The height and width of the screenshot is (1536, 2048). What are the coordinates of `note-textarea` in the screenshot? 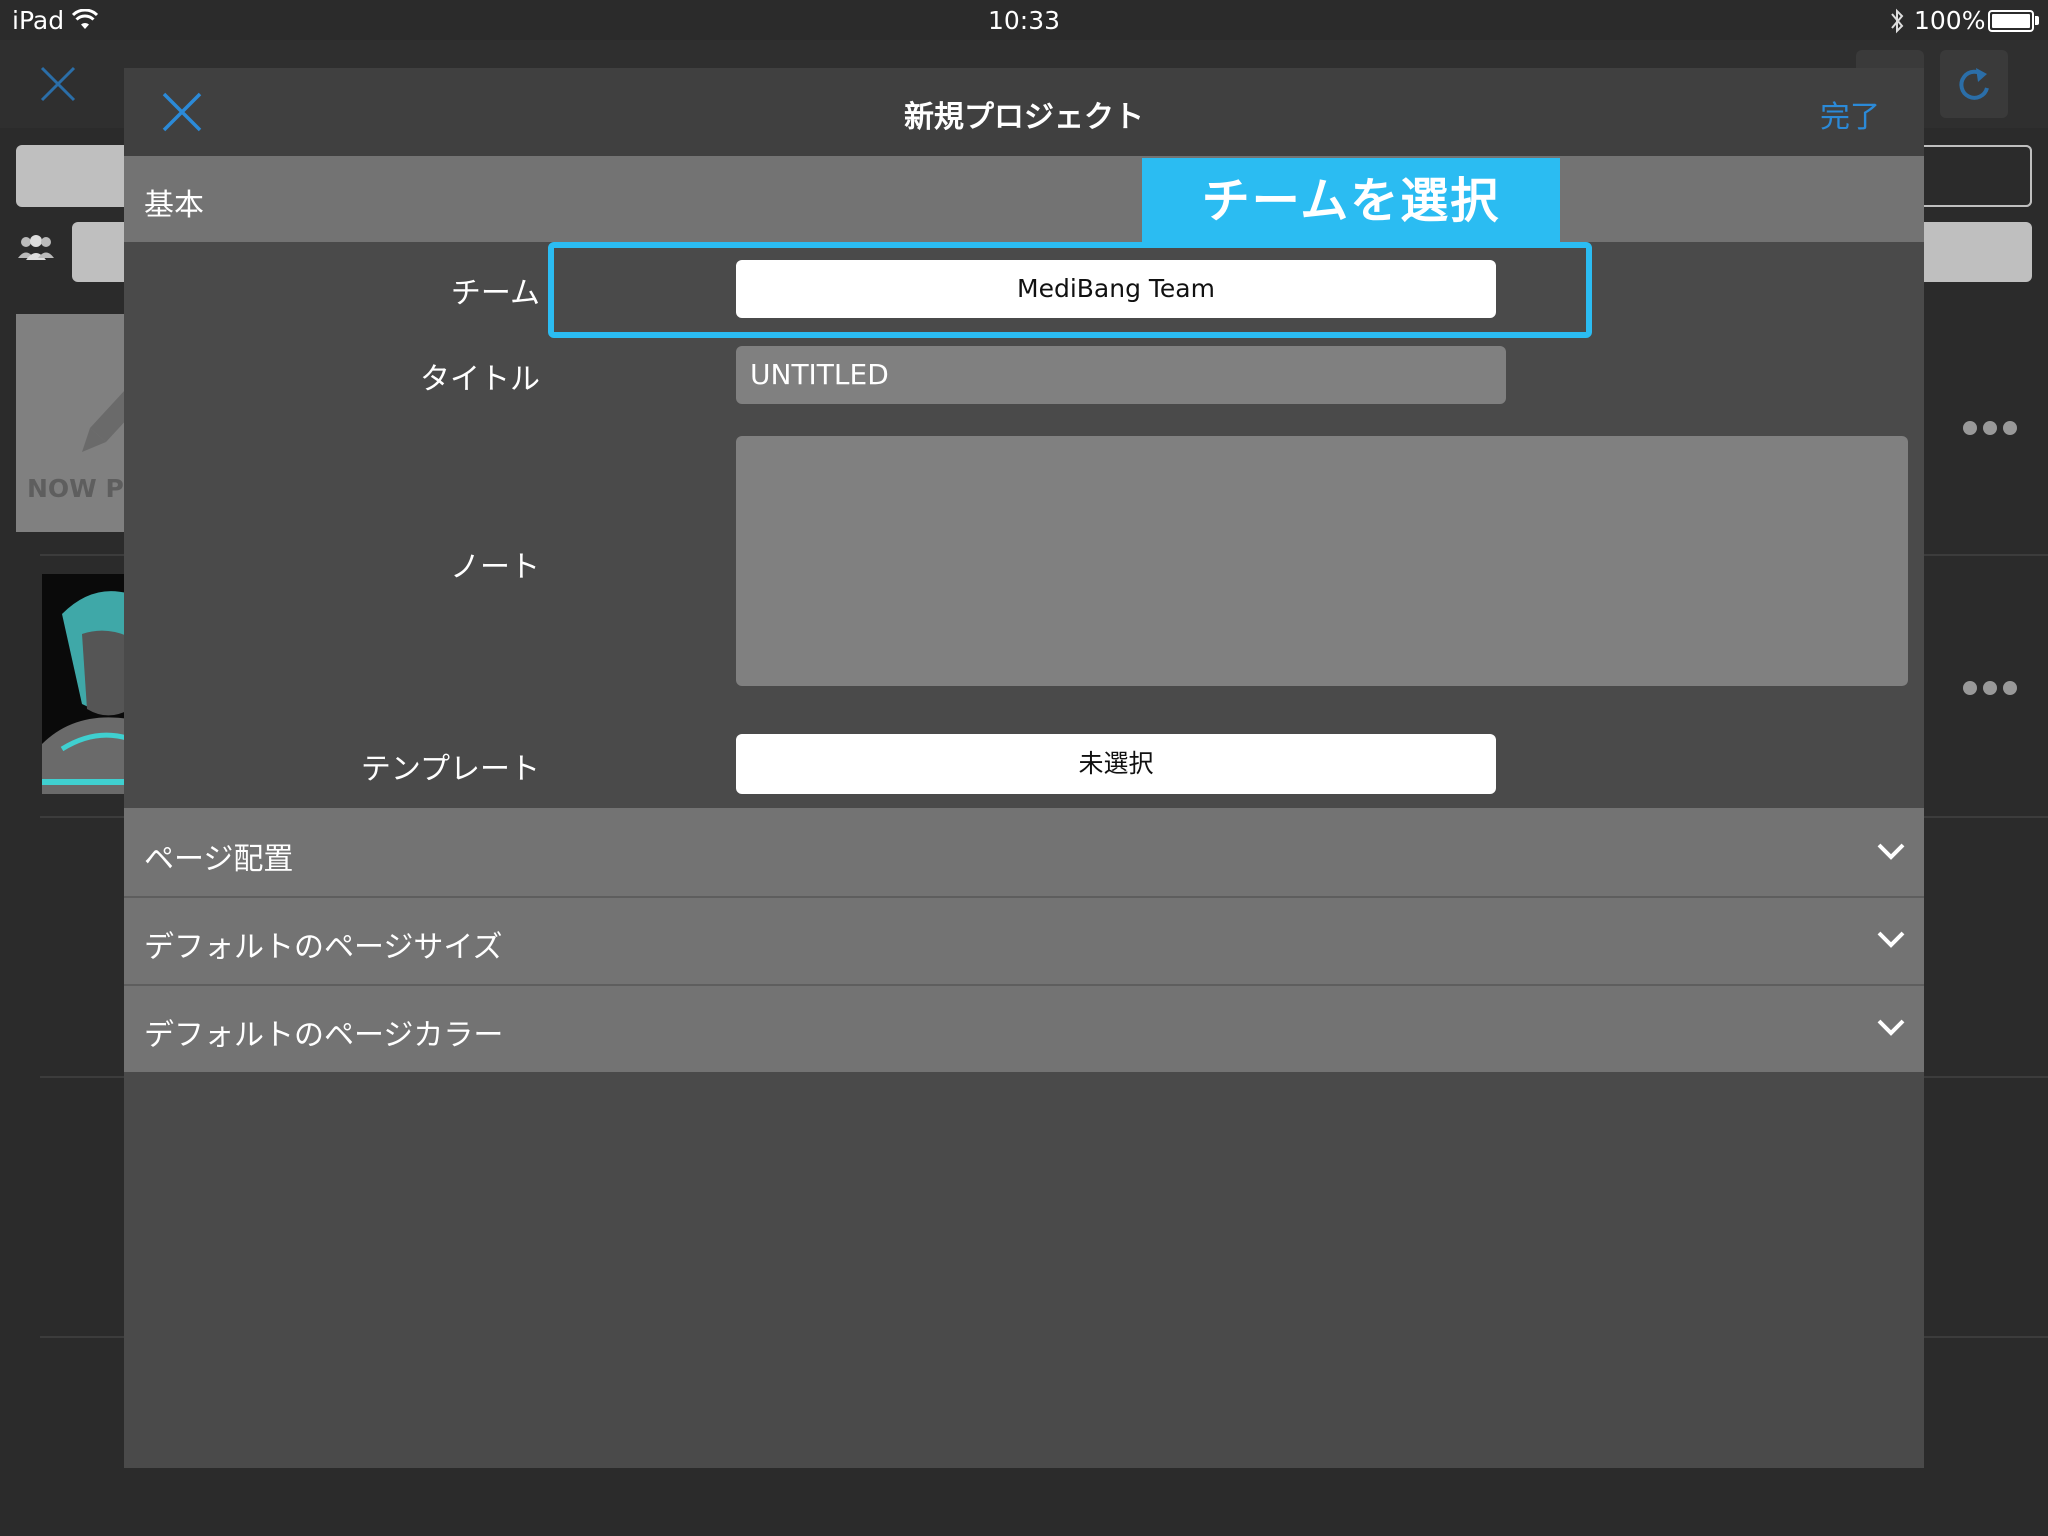 It's located at (1322, 561).